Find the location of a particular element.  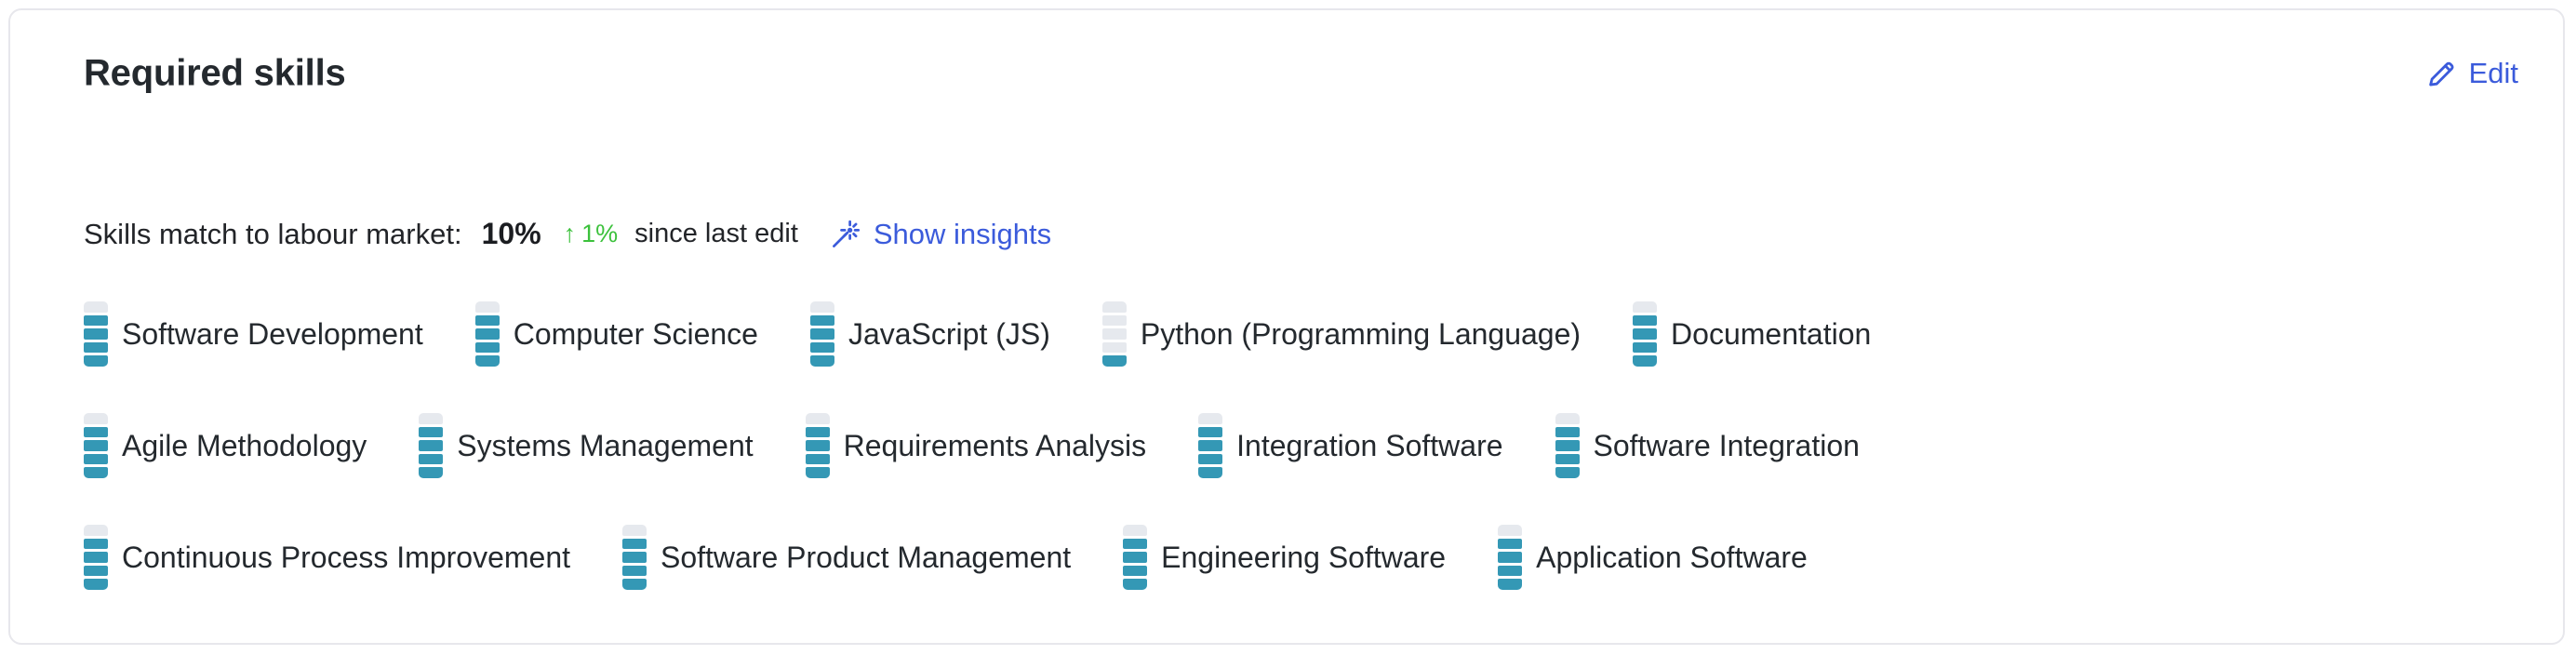

skill-name: Agile Methodology is located at coordinates (244, 445).